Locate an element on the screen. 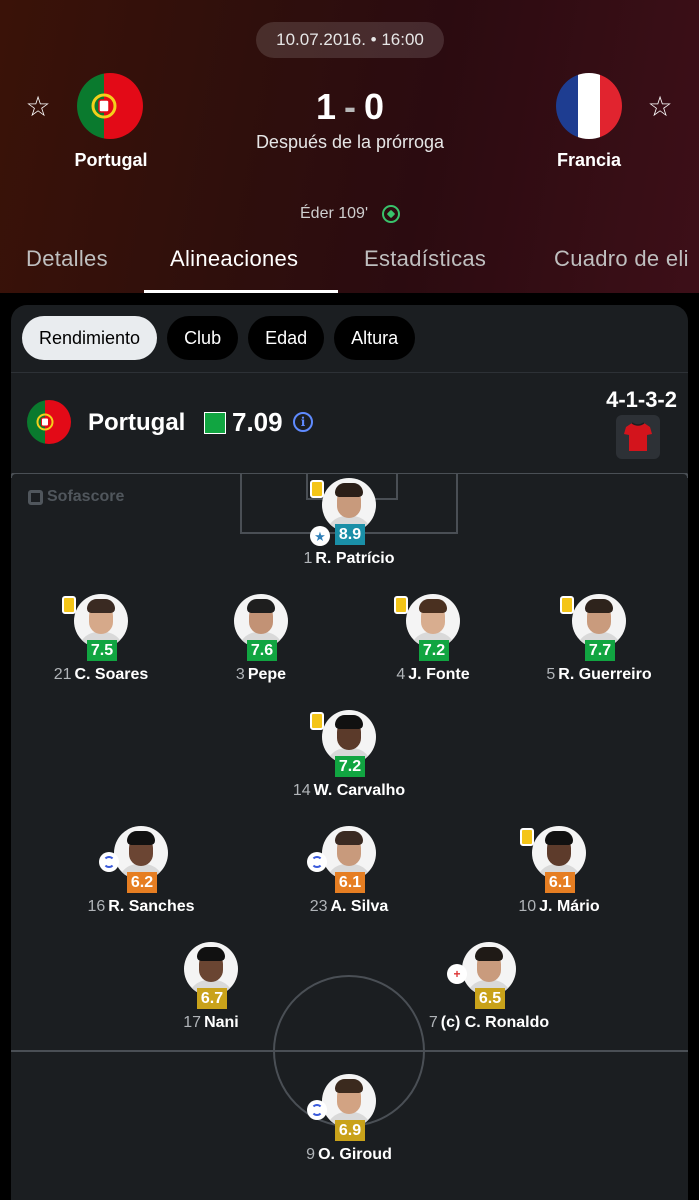 The width and height of the screenshot is (699, 1200). player-name: 5 R. Guerreiro is located at coordinates (598, 675).